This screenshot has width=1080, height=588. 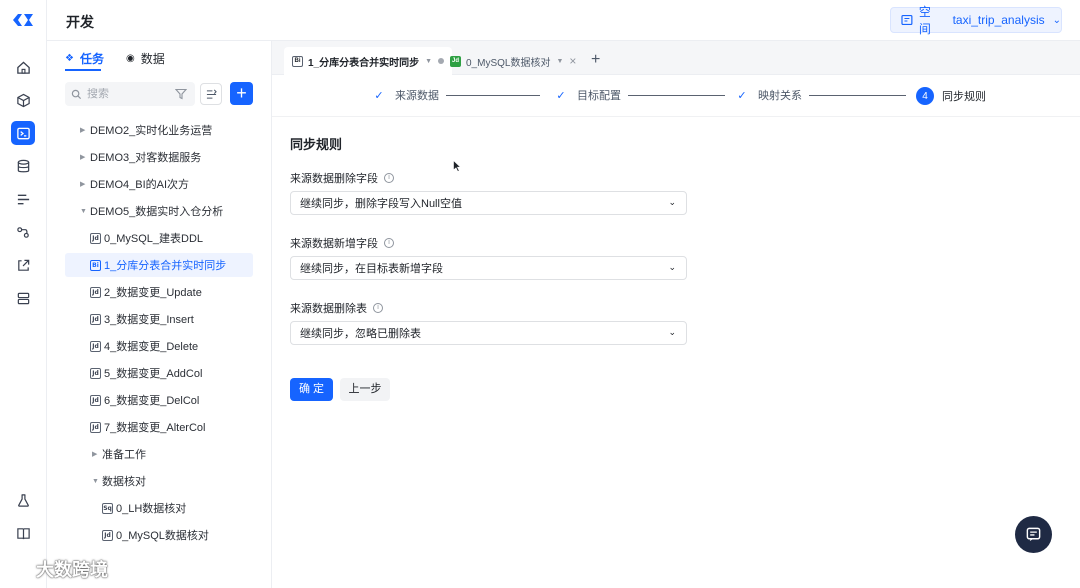 I want to click on field-label: 来源数据新增字段 i, so click(x=342, y=243).